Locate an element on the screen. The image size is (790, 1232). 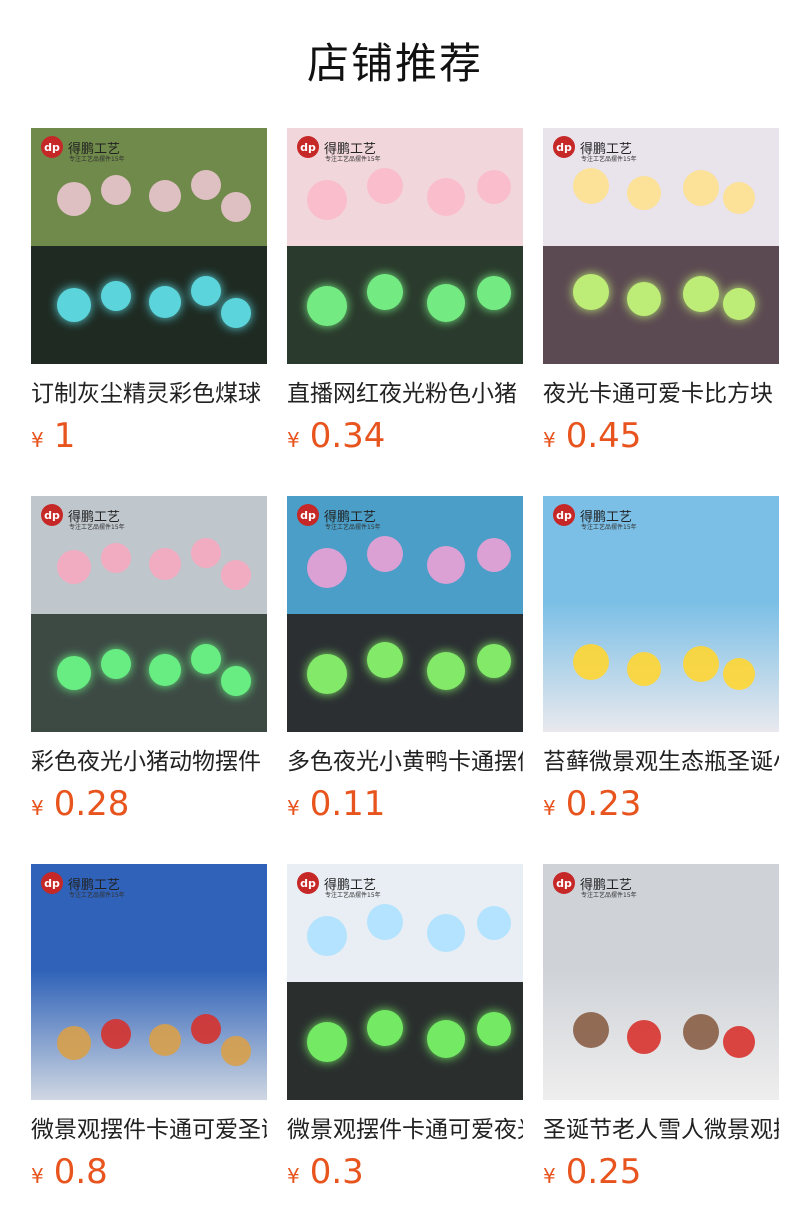
page-title: 店铺推荐 is located at coordinates (394, 63).